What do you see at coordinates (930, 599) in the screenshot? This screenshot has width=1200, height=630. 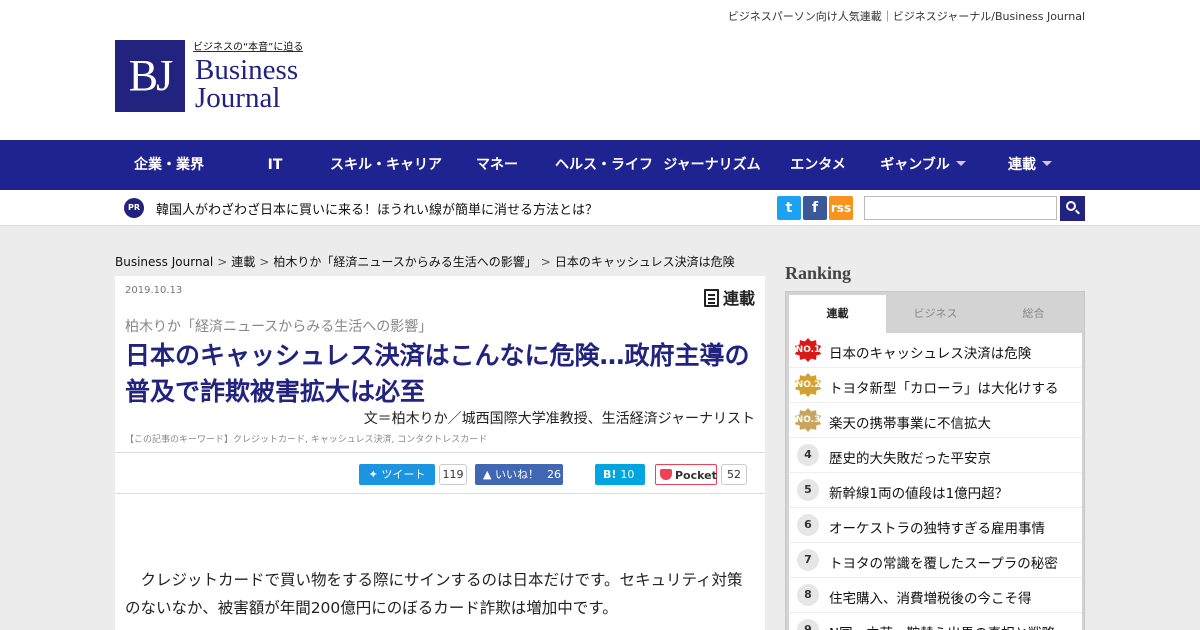 I see `ranking-item-title: 住宅購入、消費増税後の今こそ得` at bounding box center [930, 599].